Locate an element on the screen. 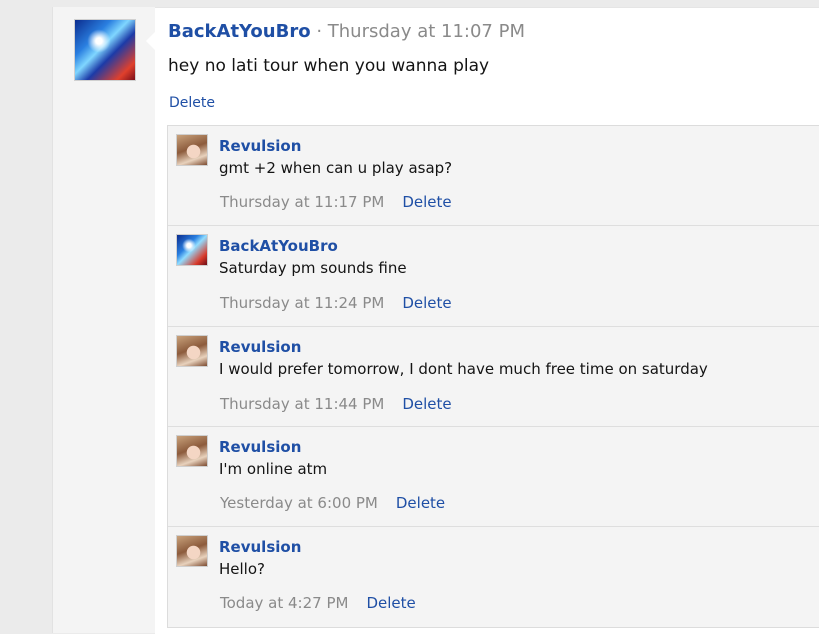 The width and height of the screenshot is (819, 634). comment-meta: Thursday at 11:17 PM Delete is located at coordinates (336, 202).